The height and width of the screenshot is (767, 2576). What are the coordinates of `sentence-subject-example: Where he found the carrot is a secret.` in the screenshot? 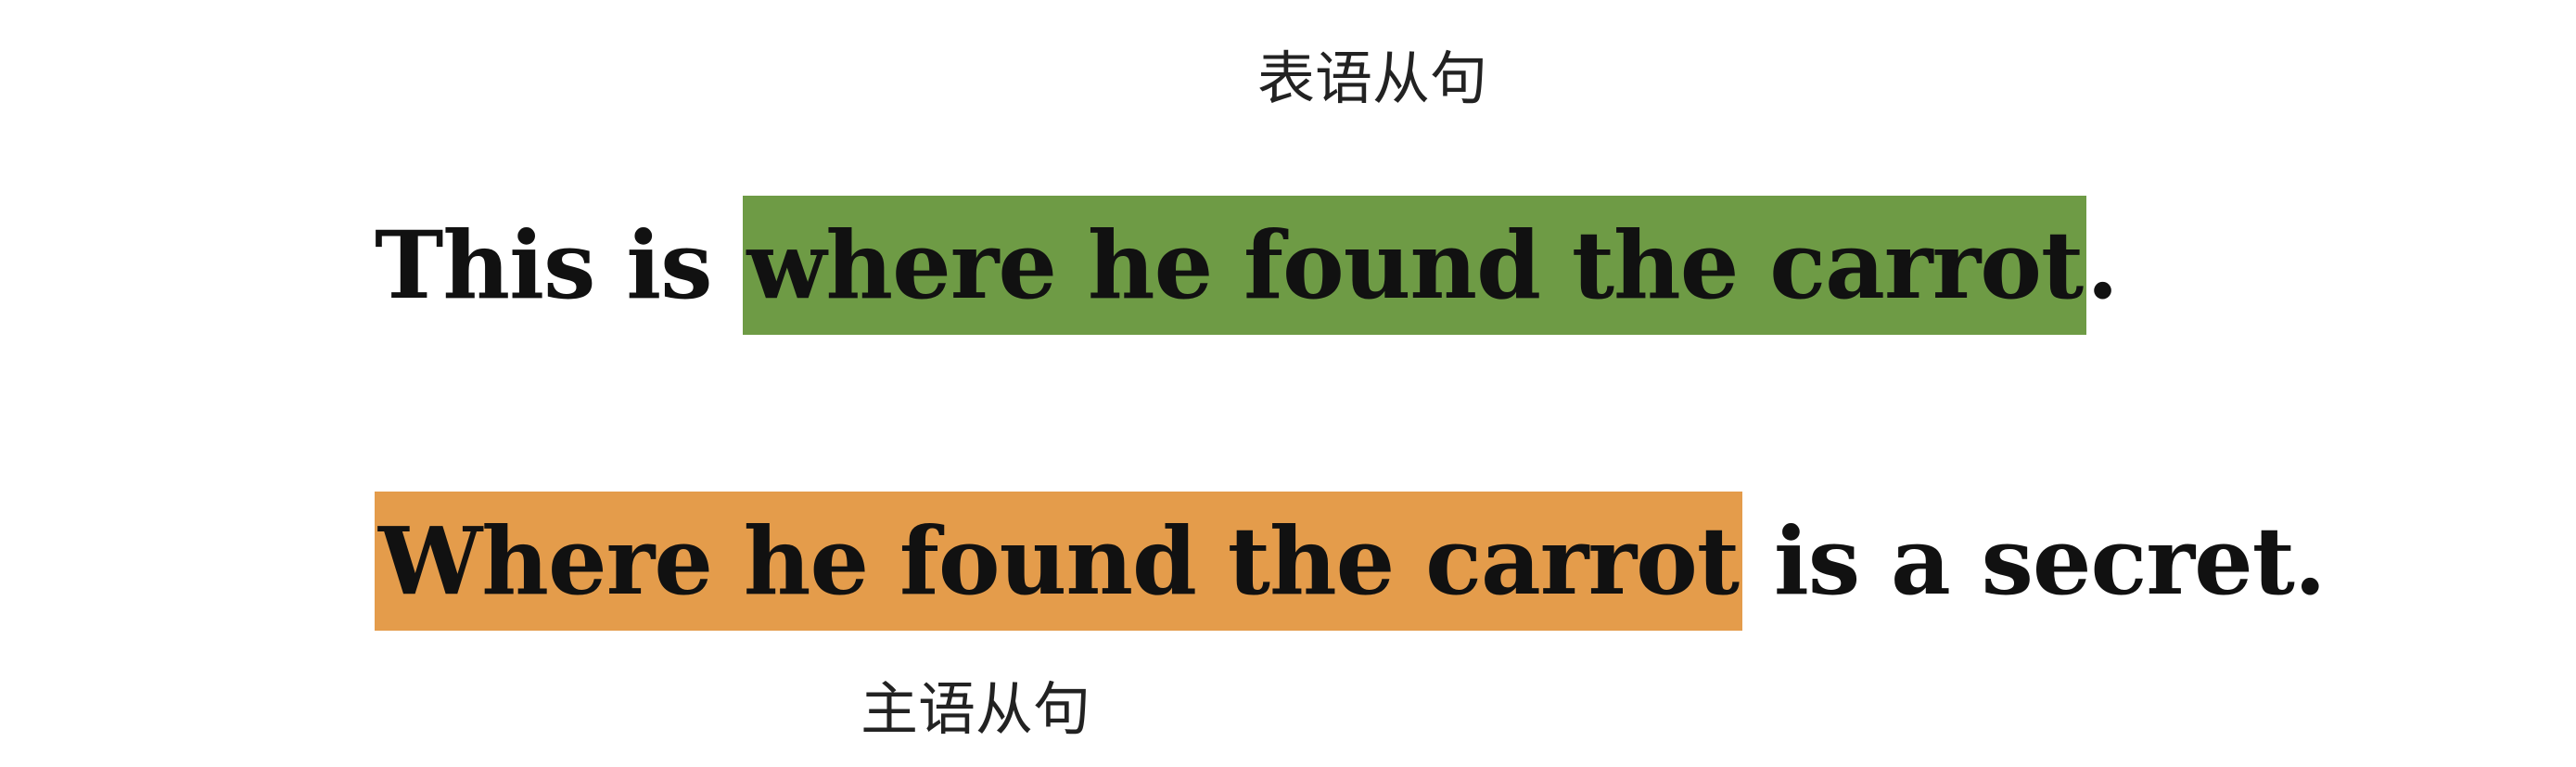 It's located at (1351, 561).